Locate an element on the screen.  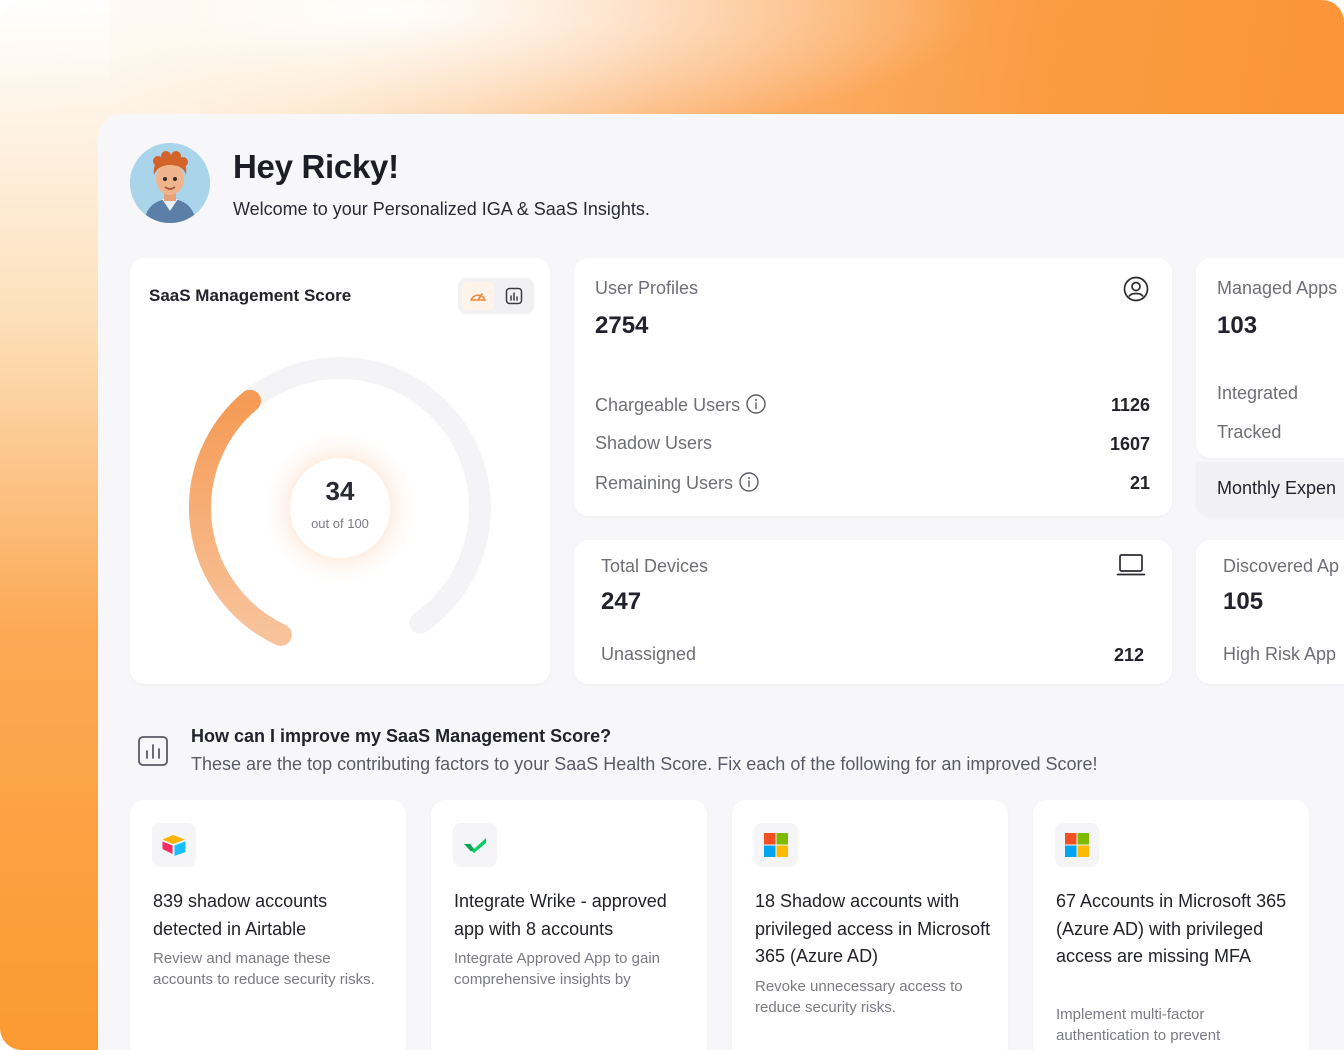
discovered-apps-title: Discovered Ap is located at coordinates (1281, 566).